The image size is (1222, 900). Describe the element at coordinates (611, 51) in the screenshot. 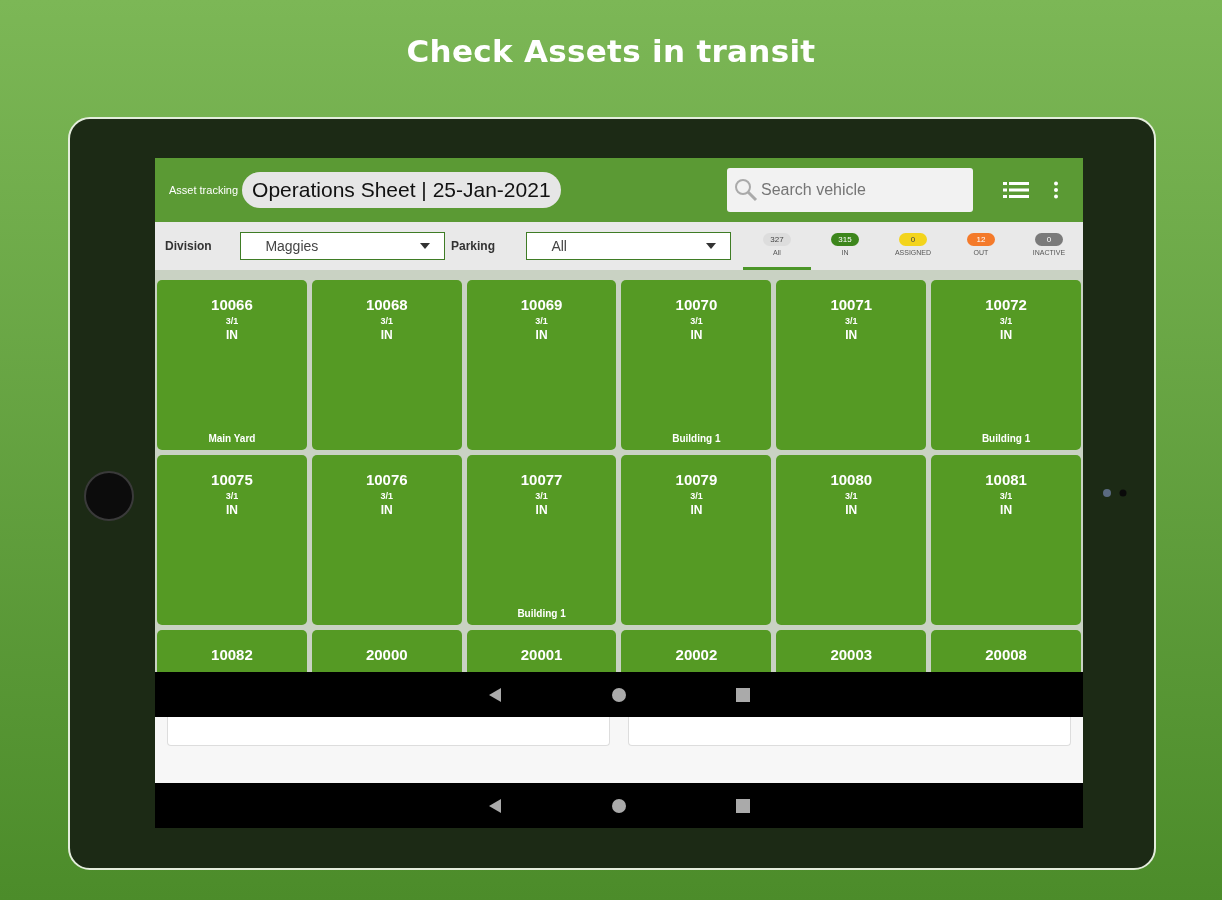

I see `promo-heading: Check Assets in transit` at that location.